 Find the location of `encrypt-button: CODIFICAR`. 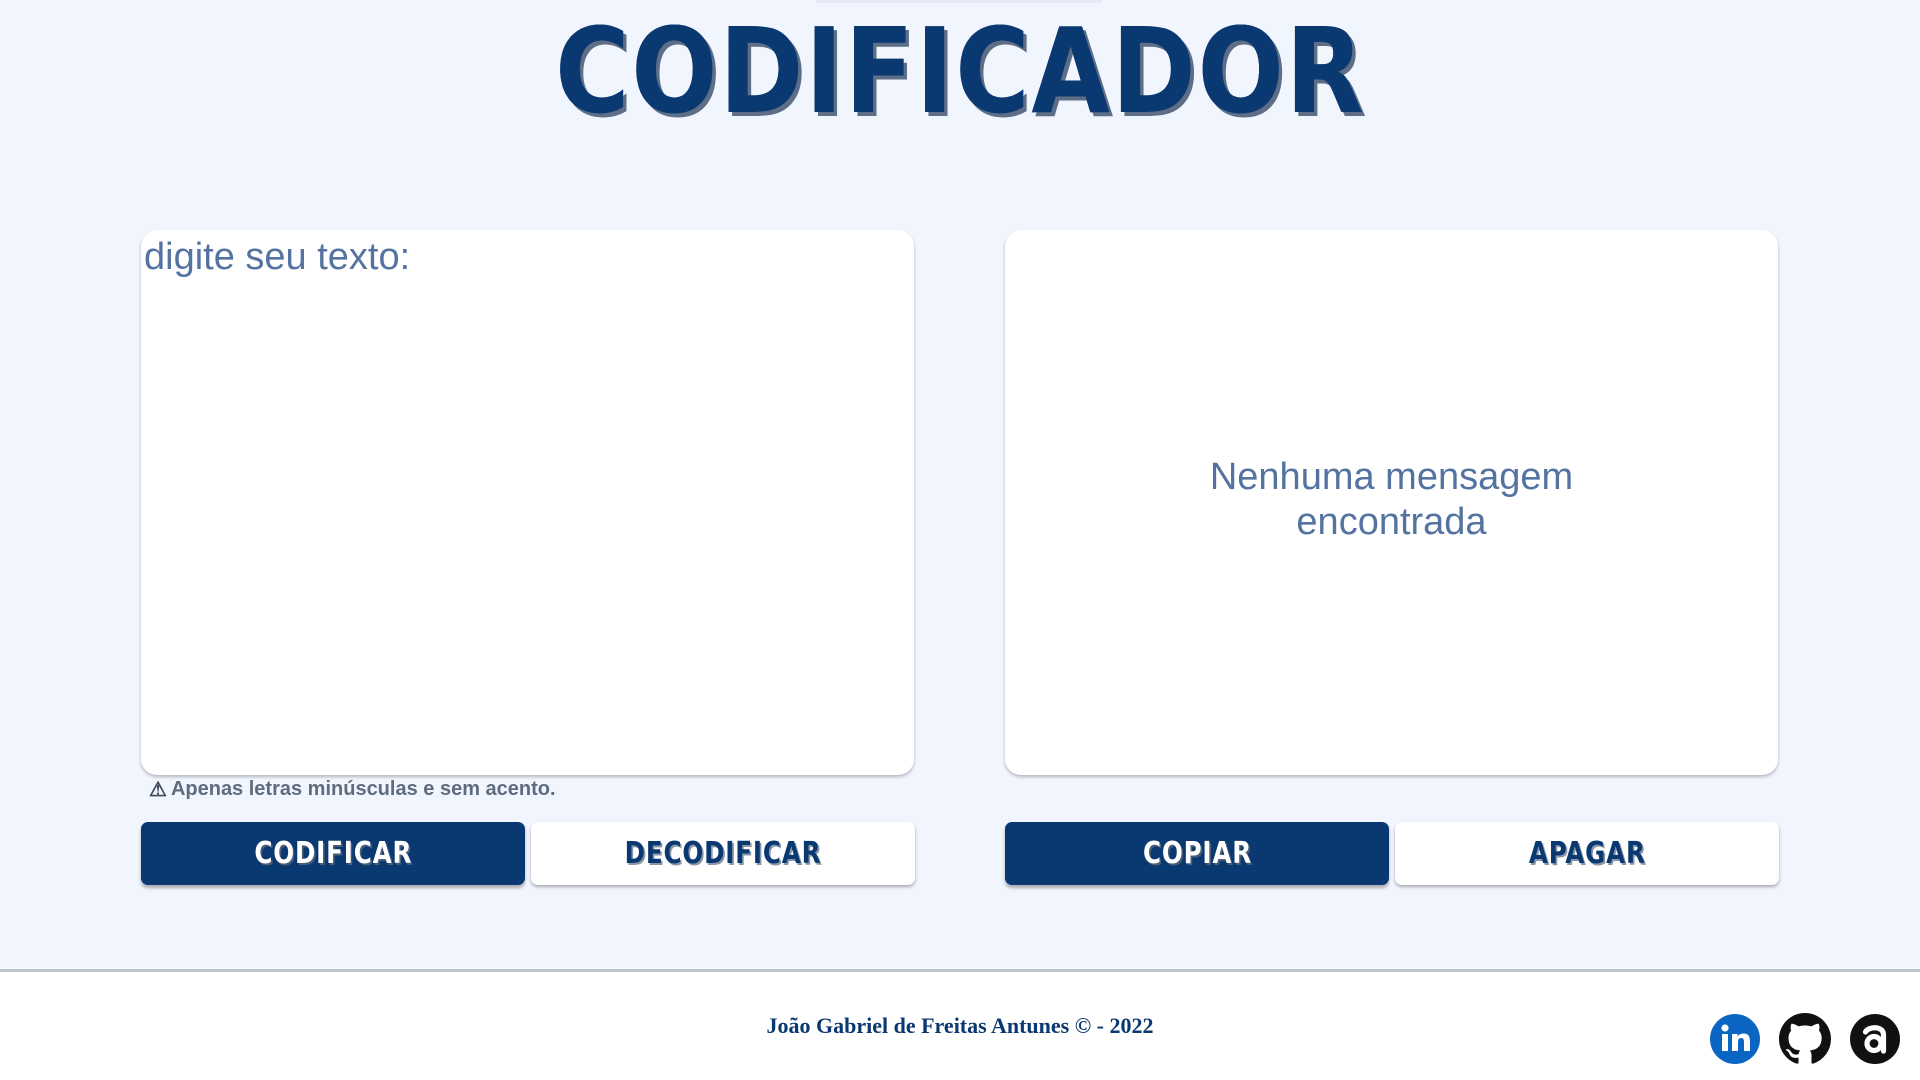

encrypt-button: CODIFICAR is located at coordinates (333, 853).